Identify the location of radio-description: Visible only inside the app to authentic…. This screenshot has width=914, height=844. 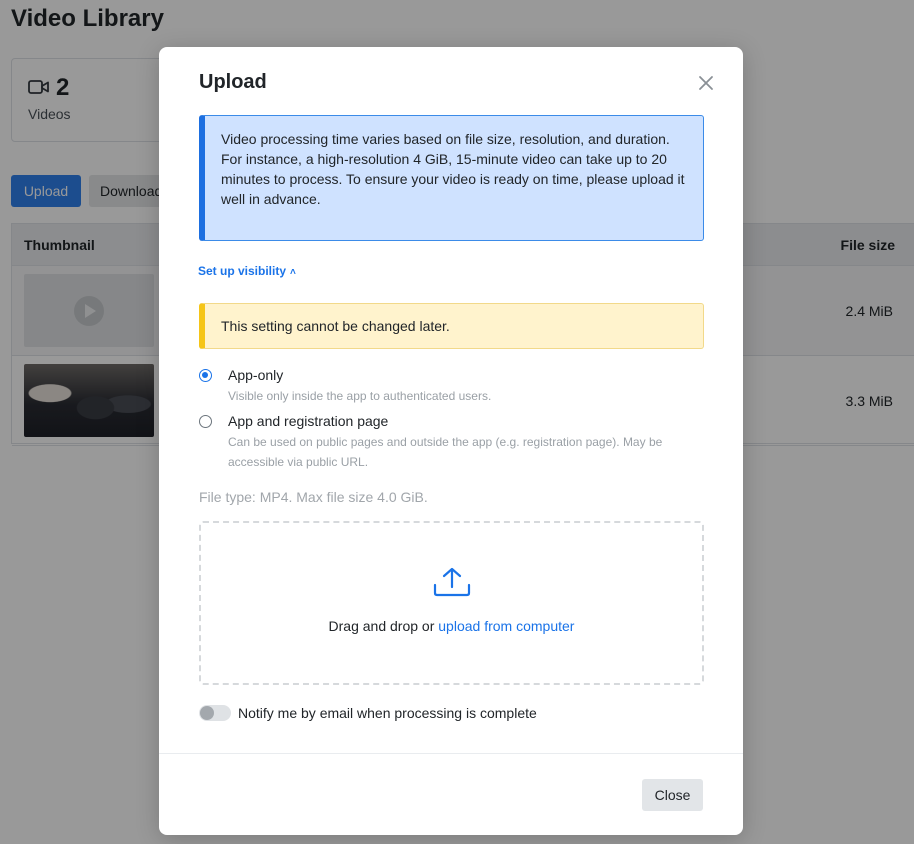
(360, 396).